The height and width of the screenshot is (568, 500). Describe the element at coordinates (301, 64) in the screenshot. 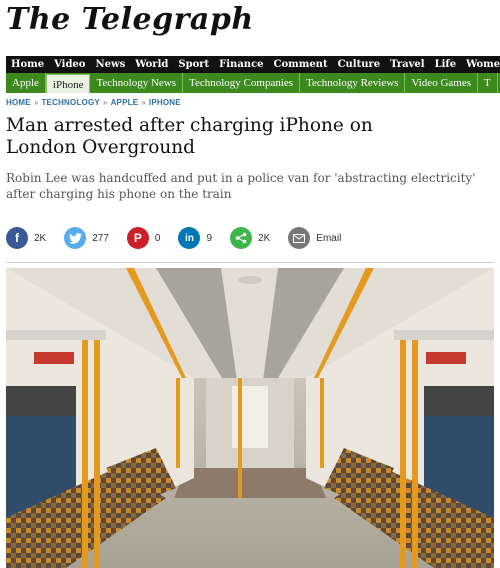

I see `nav-item-comment: Comment` at that location.